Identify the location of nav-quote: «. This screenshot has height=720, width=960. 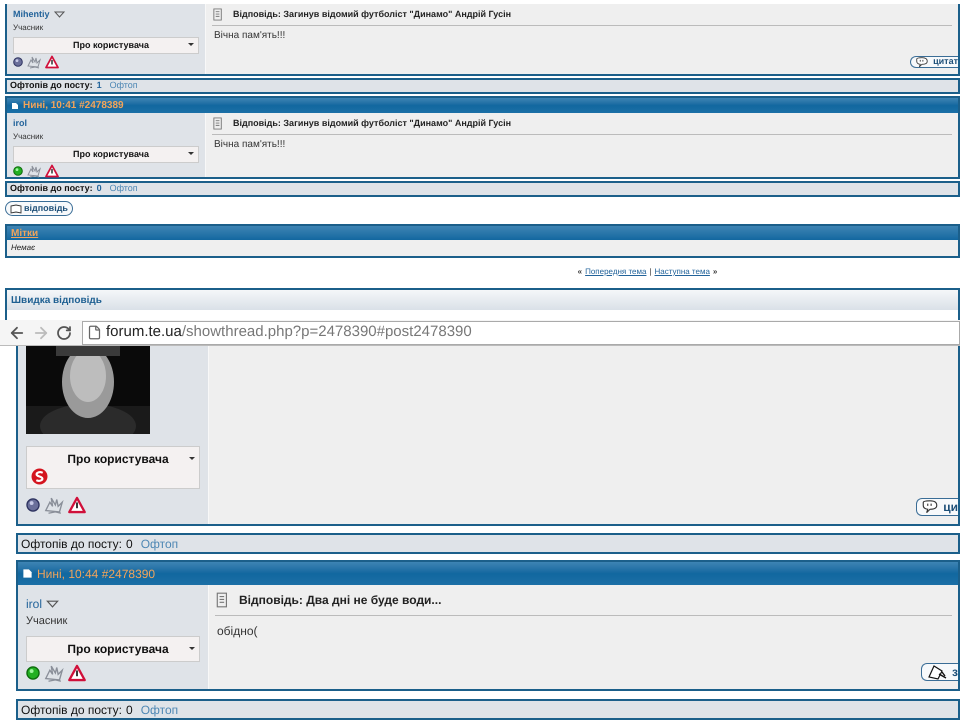
(580, 272).